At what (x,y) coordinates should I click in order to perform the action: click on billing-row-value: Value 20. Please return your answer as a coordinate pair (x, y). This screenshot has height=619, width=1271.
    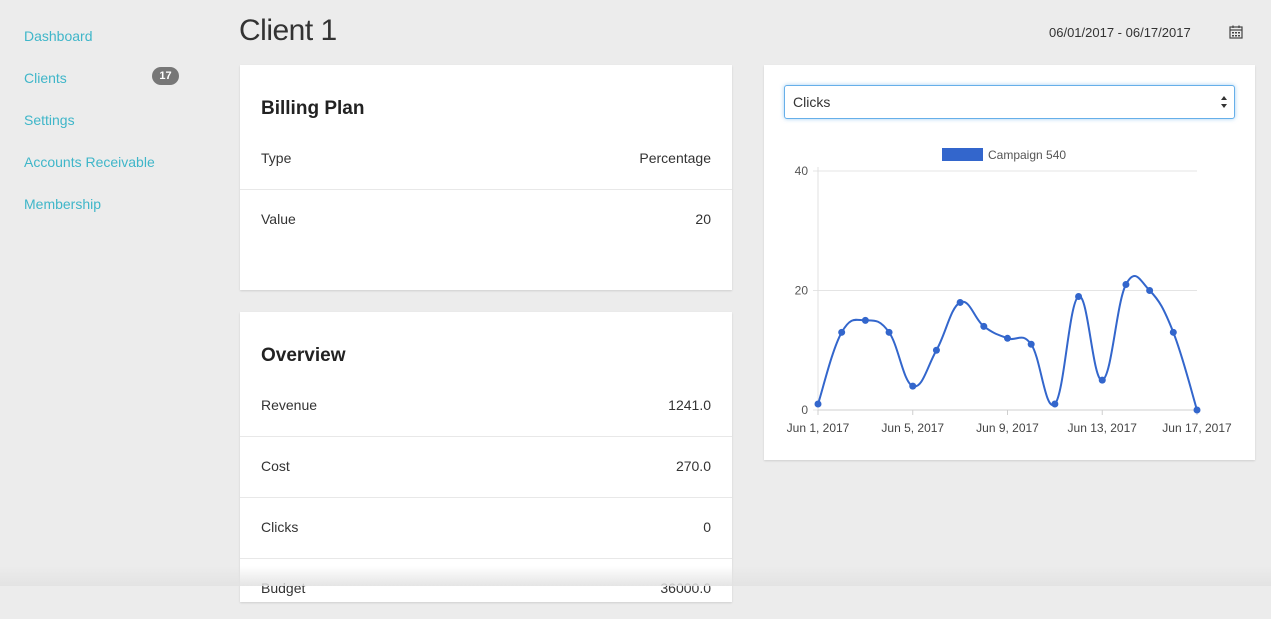
    Looking at the image, I should click on (486, 219).